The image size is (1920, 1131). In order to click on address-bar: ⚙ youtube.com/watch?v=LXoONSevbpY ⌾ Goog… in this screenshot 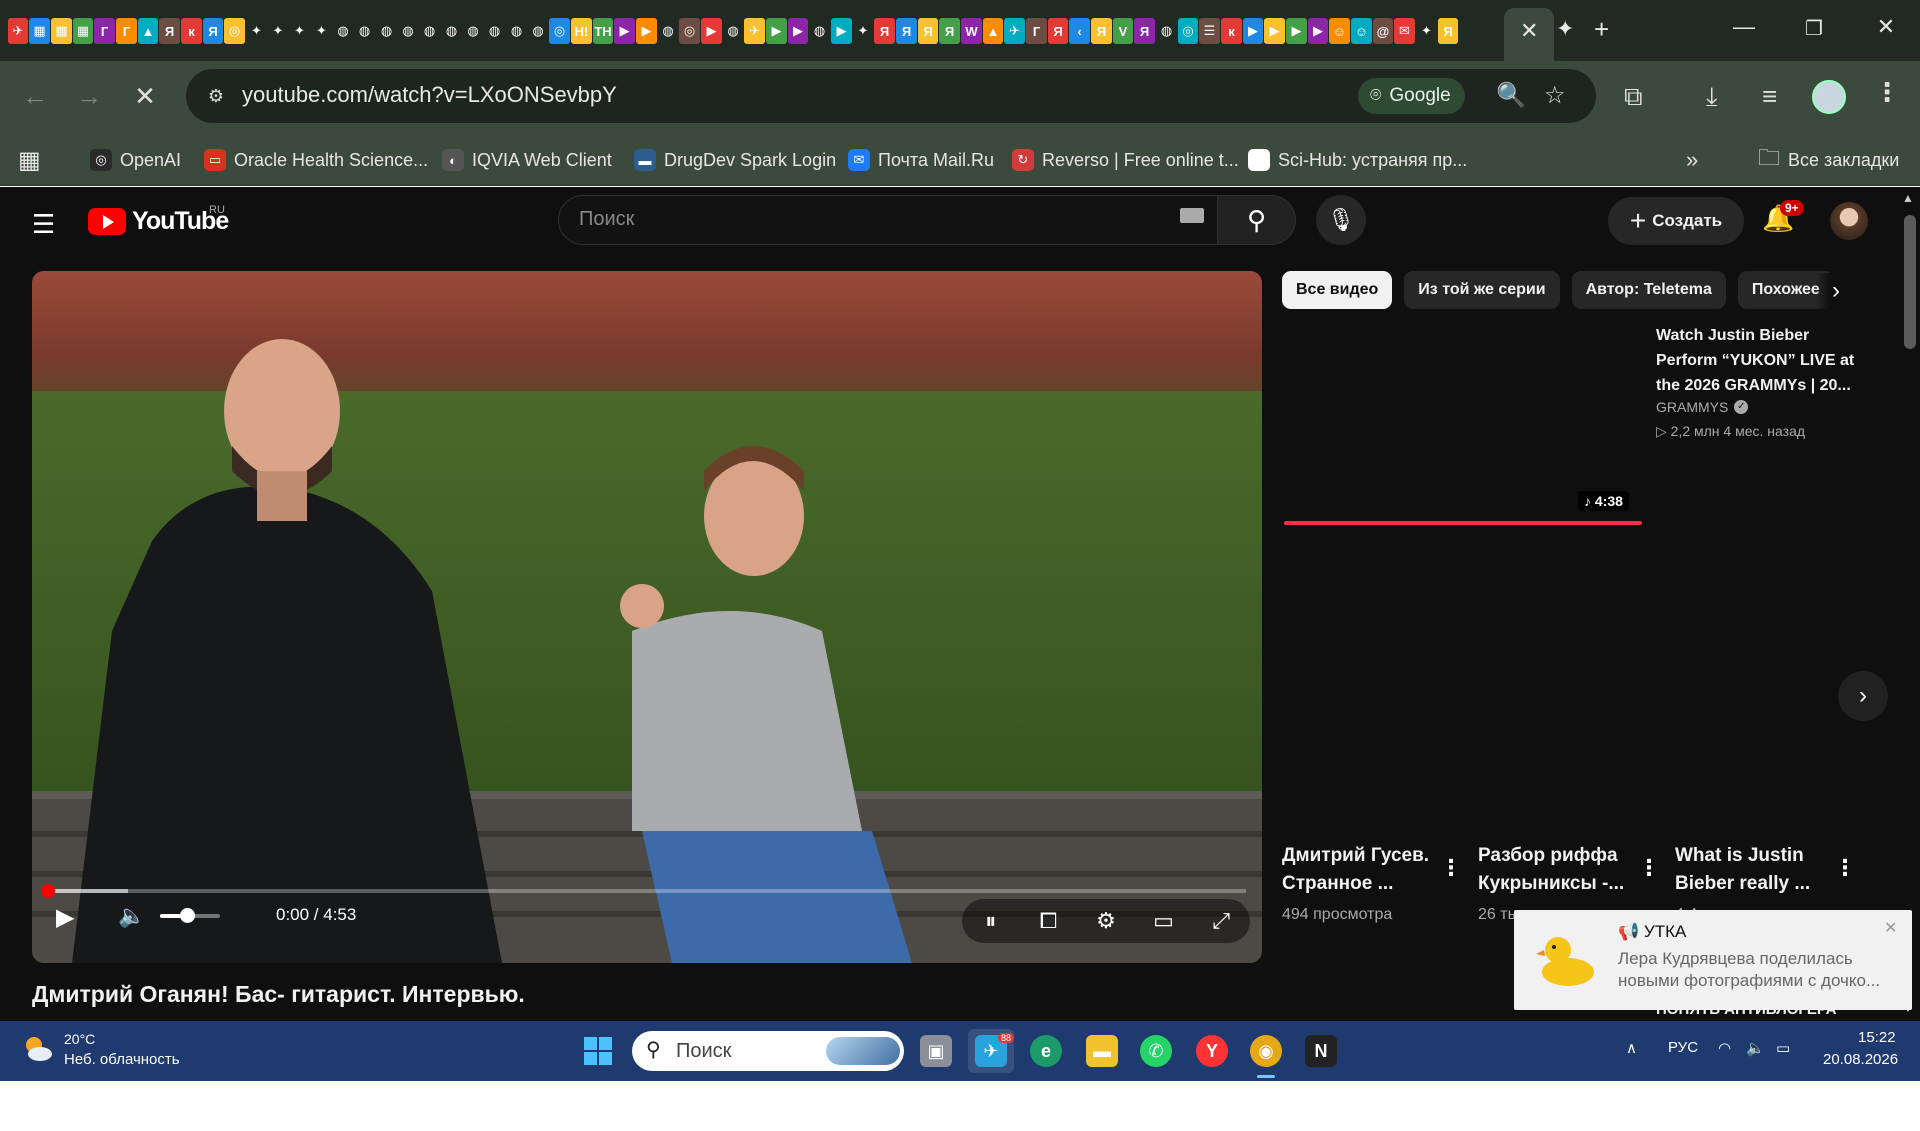, I will do `click(891, 96)`.